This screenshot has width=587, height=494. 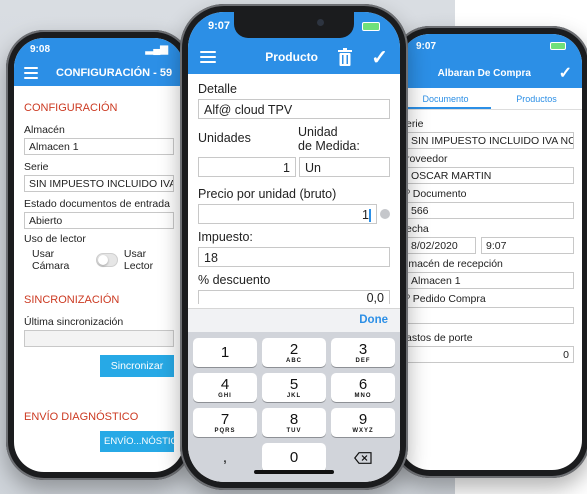 What do you see at coordinates (363, 387) in the screenshot?
I see `key-6: 6 MNO` at bounding box center [363, 387].